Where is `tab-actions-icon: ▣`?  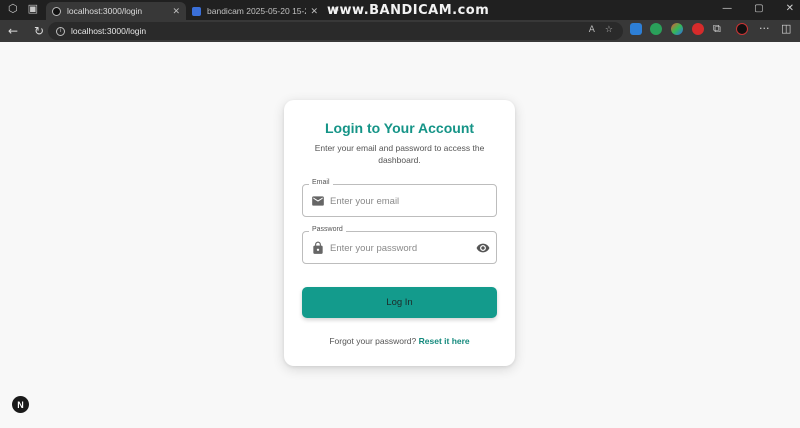
tab-actions-icon: ▣ is located at coordinates (33, 8).